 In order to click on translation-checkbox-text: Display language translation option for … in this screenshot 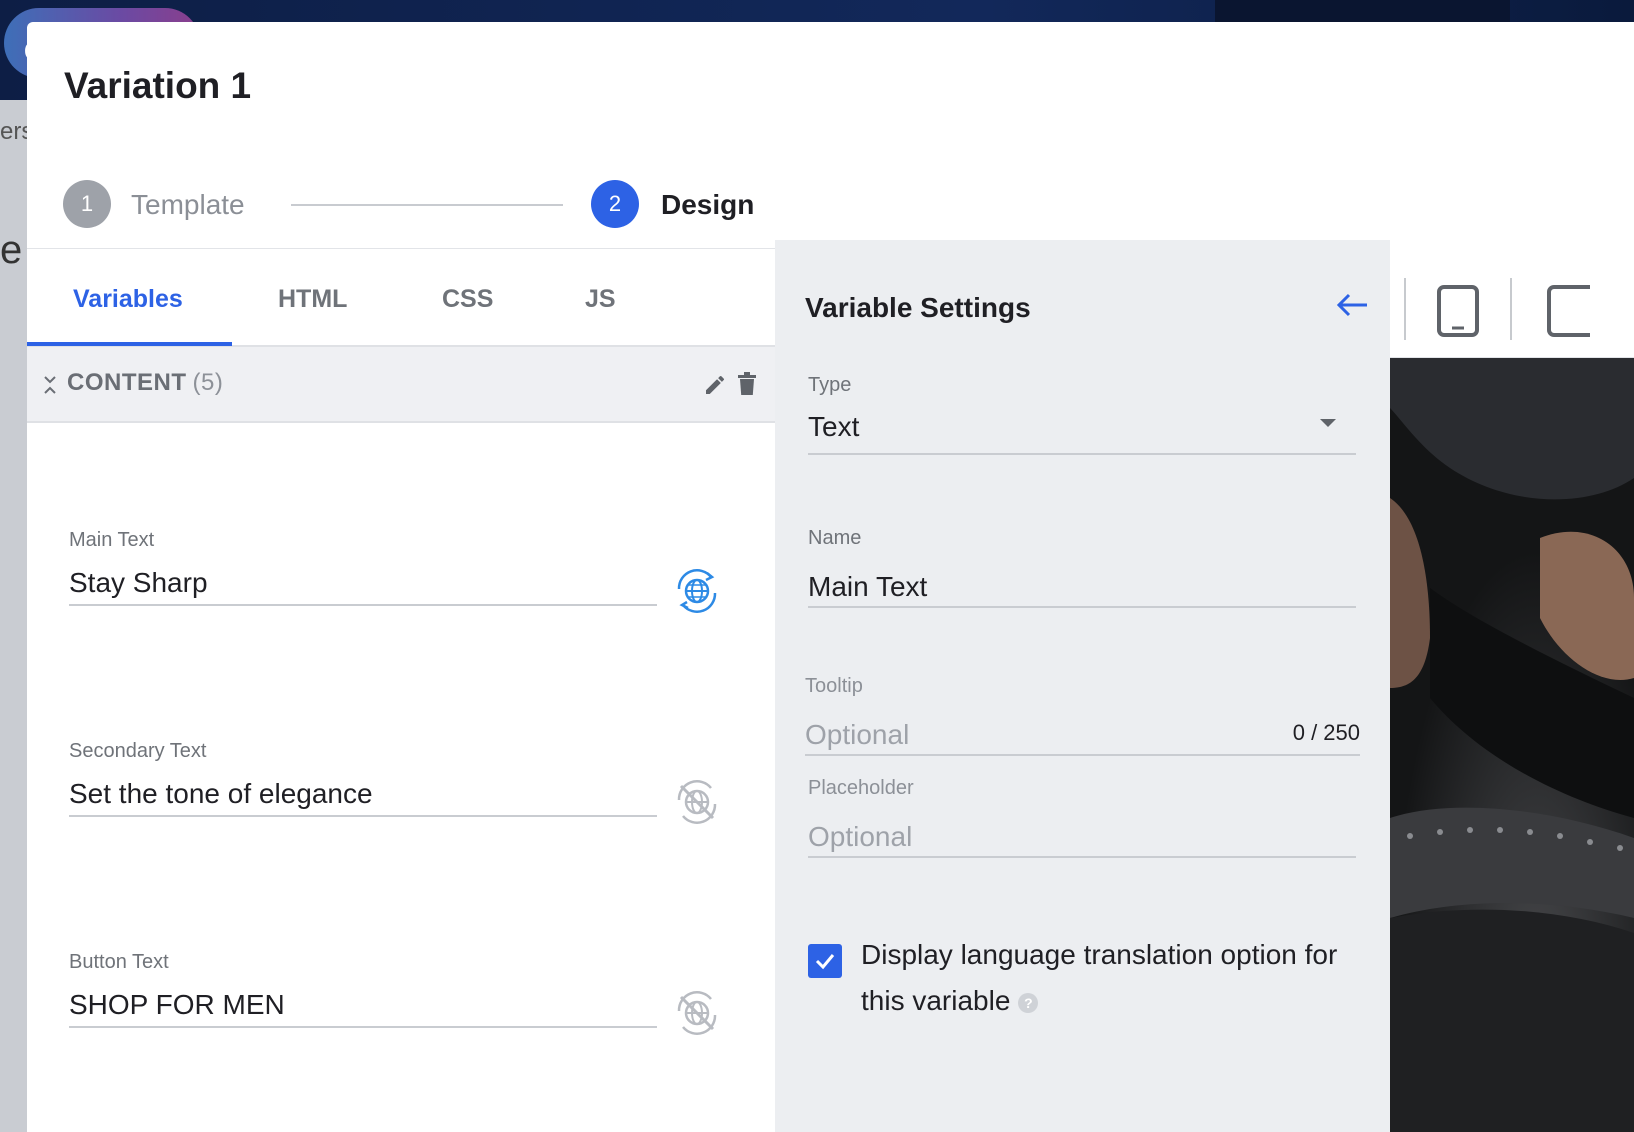, I will do `click(1099, 977)`.